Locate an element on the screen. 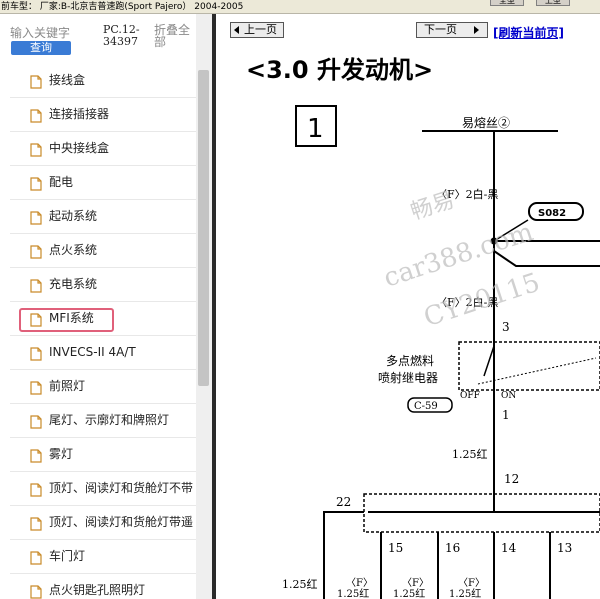 The width and height of the screenshot is (600, 599). relay-name-1: 多点燃料 is located at coordinates (410, 360).